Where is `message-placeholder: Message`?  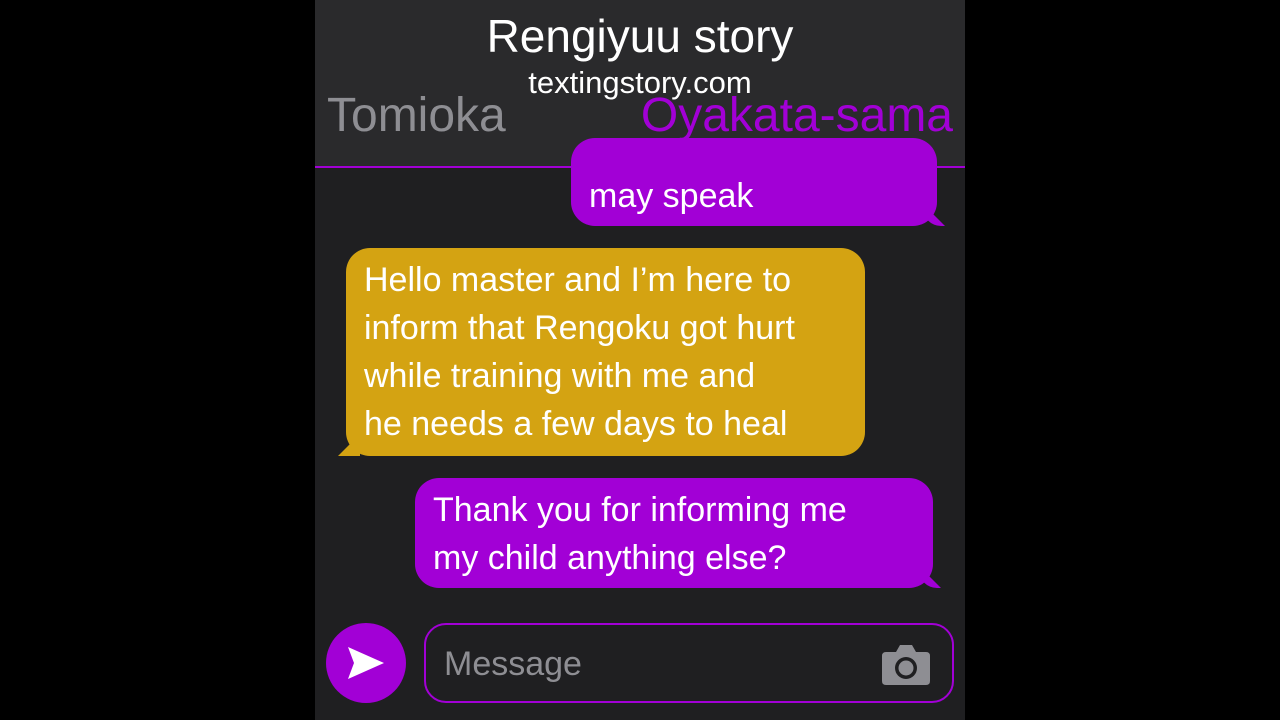 message-placeholder: Message is located at coordinates (513, 664).